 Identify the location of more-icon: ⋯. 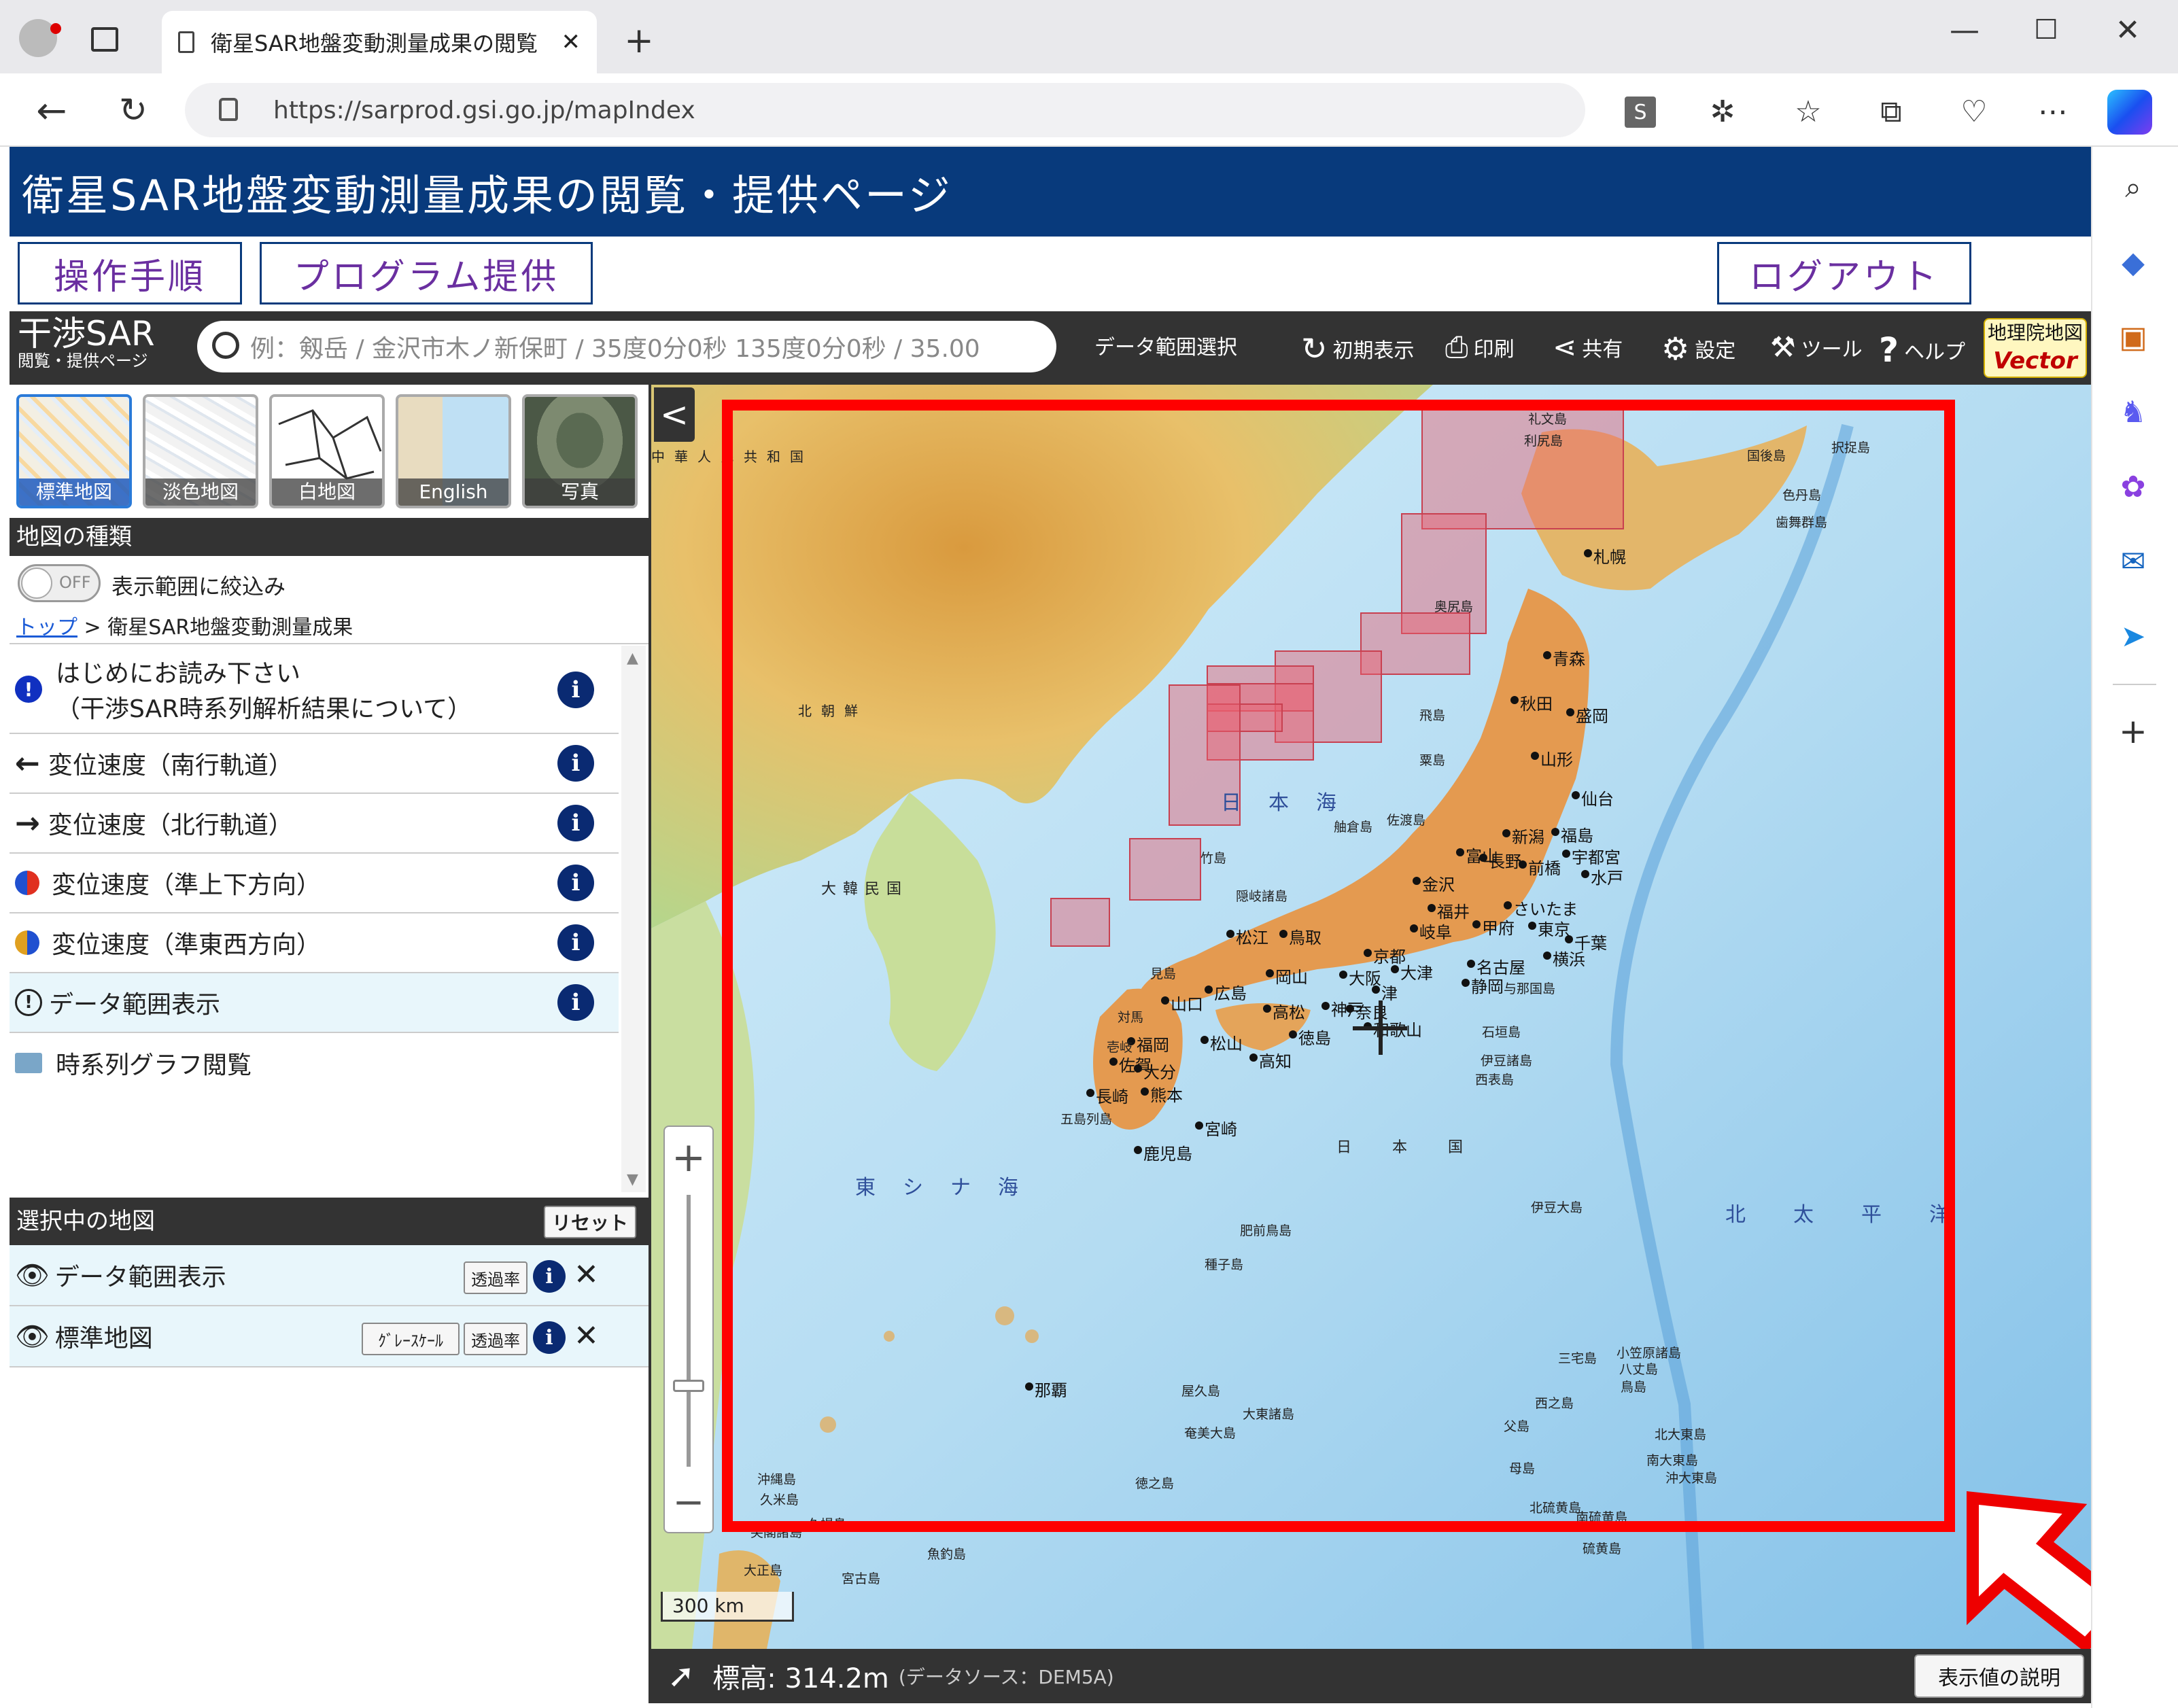
(2053, 111).